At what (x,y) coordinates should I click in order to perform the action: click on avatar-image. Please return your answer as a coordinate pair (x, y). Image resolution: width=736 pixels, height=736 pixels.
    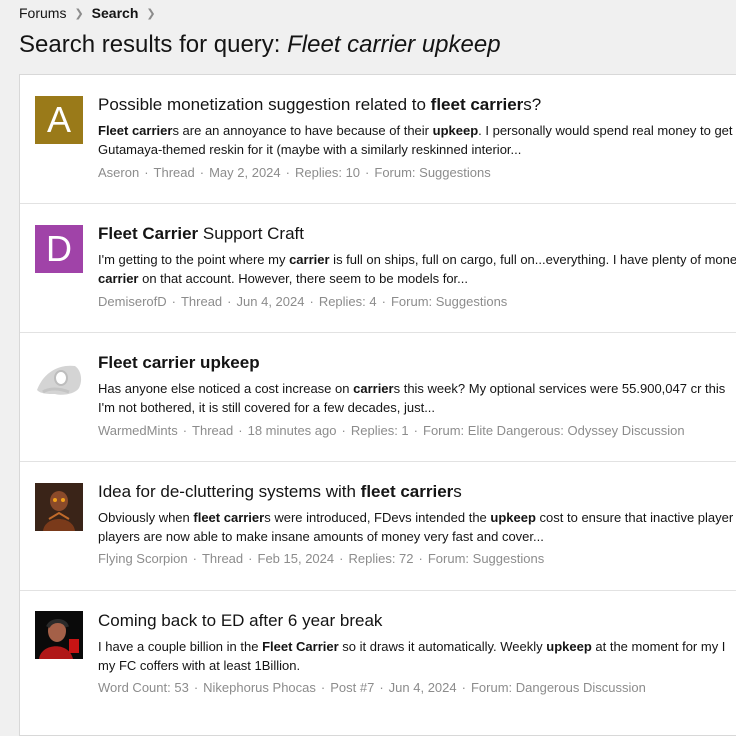
    Looking at the image, I should click on (59, 507).